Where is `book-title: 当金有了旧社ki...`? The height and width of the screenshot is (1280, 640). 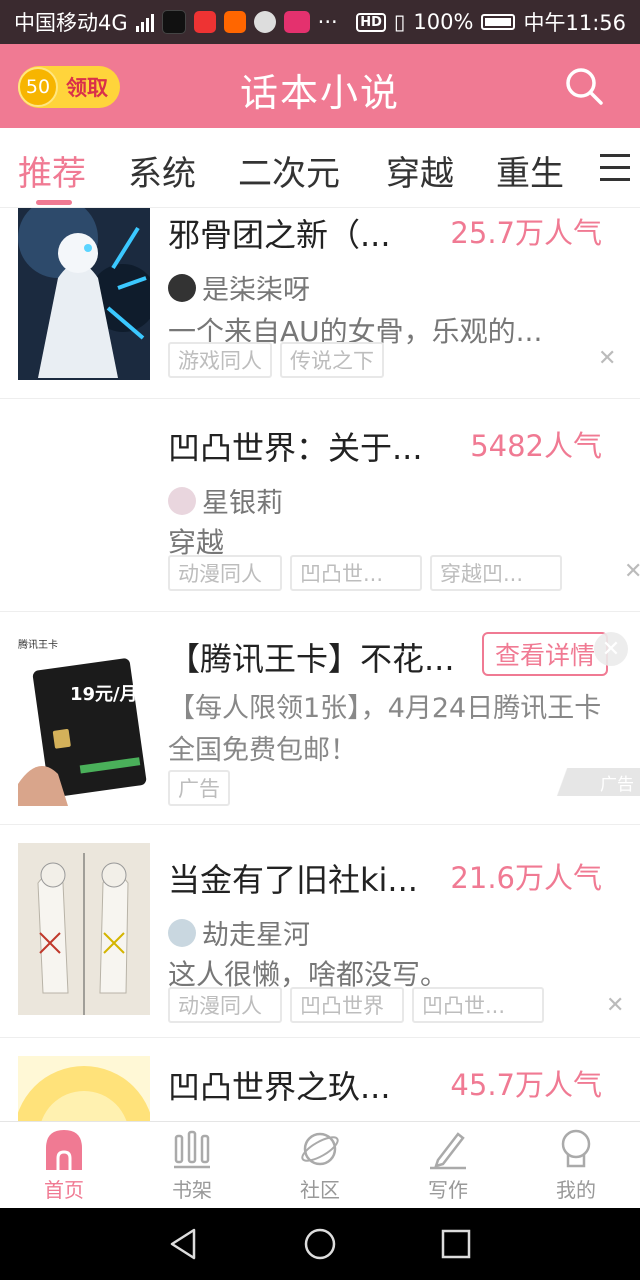 book-title: 当金有了旧社ki... is located at coordinates (293, 878).